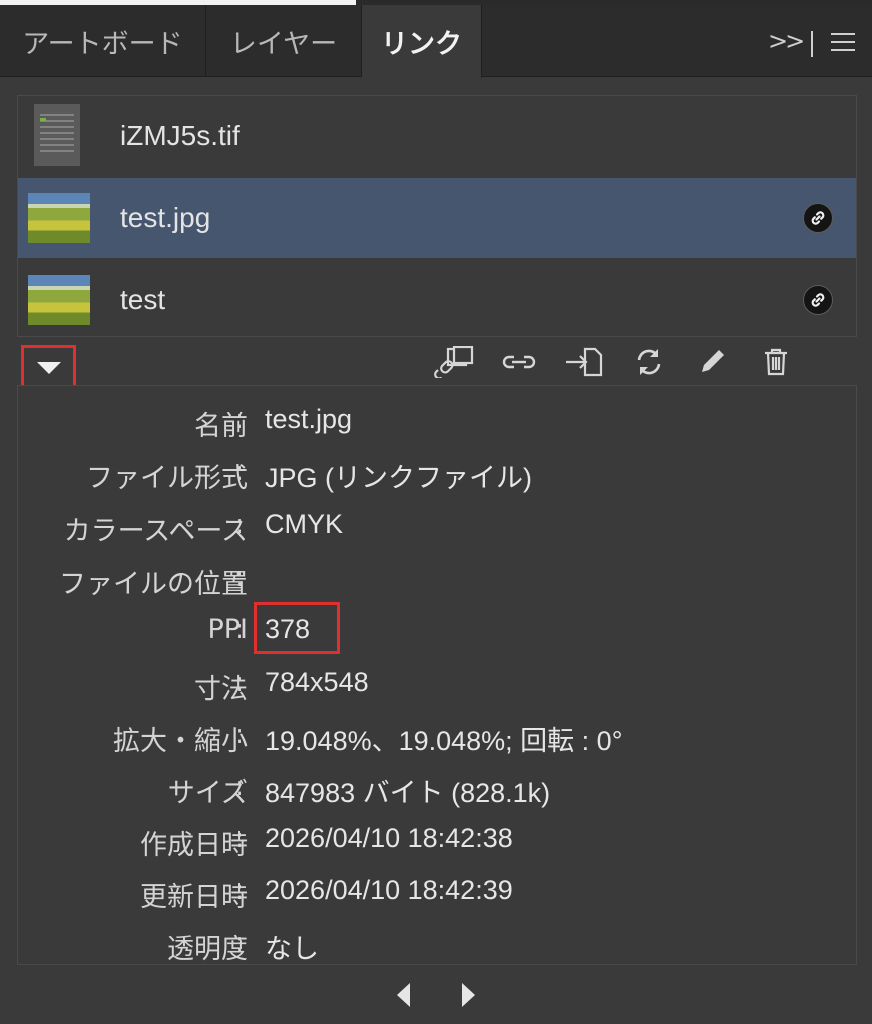  I want to click on link-row: iZMJ5s.tif, so click(437, 136).